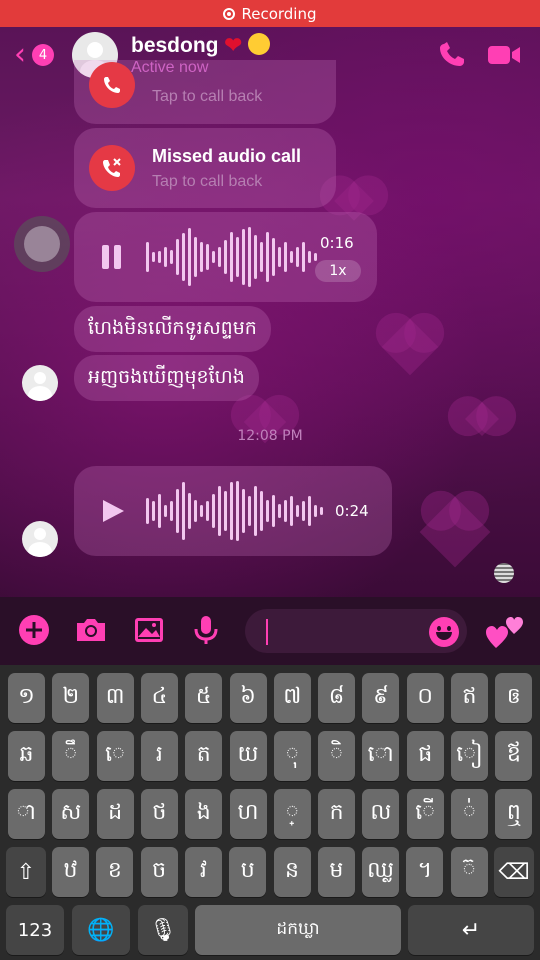 The width and height of the screenshot is (540, 960). Describe the element at coordinates (163, 930) in the screenshot. I see `dictation-mic-icon: 🎙` at that location.